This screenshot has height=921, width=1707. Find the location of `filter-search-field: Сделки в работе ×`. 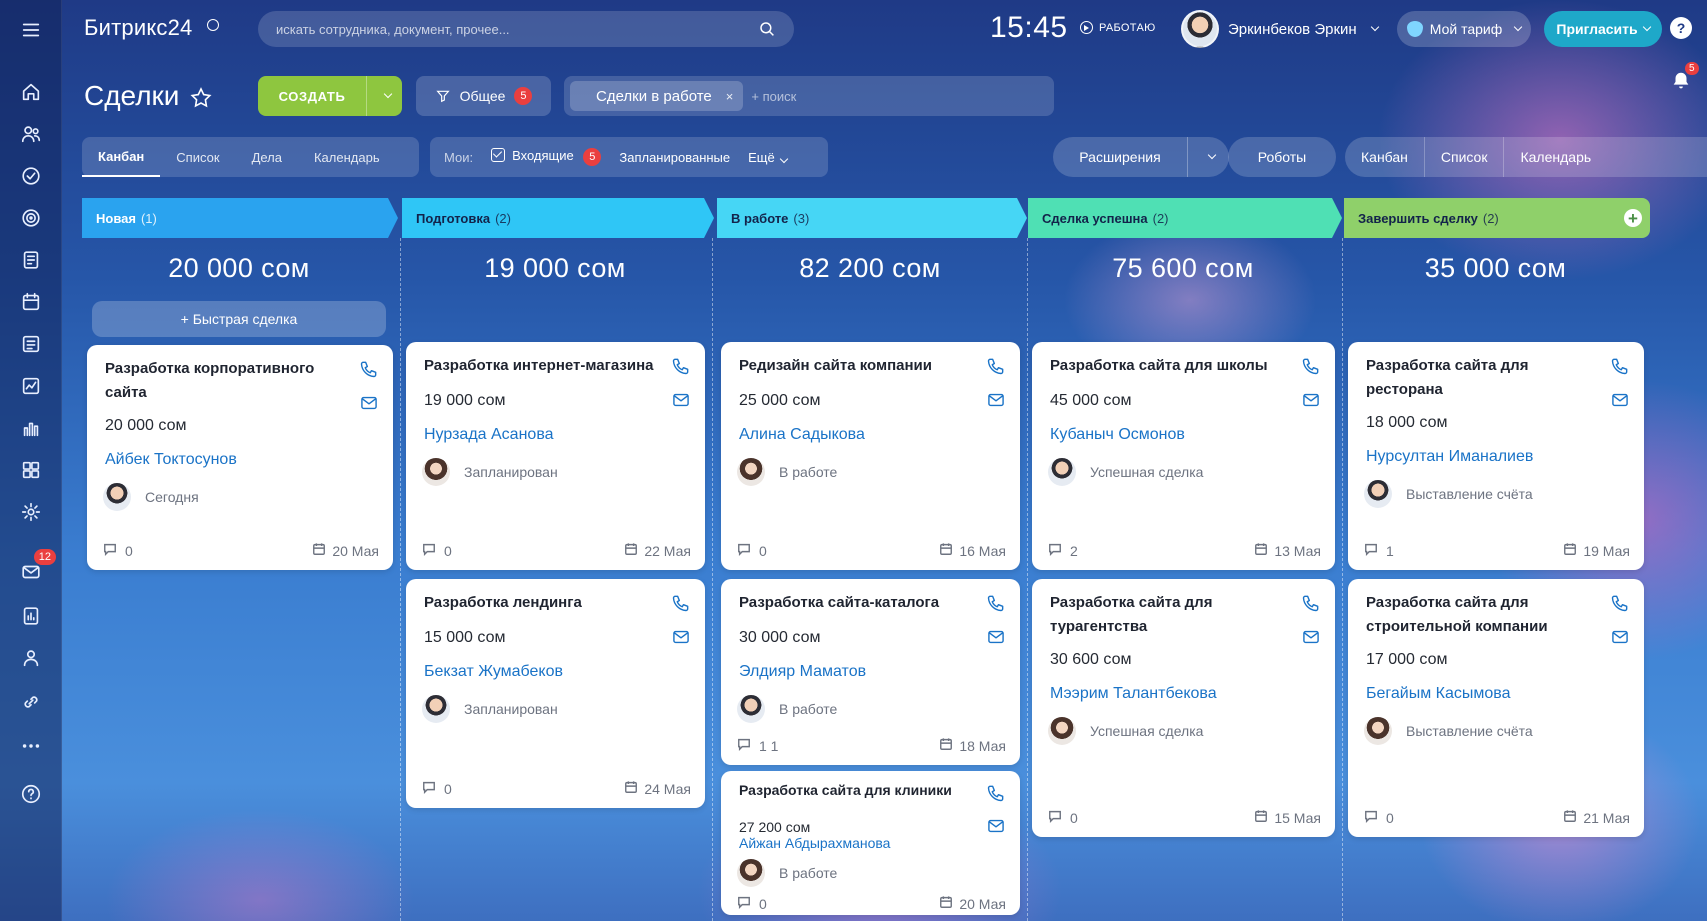

filter-search-field: Сделки в работе × is located at coordinates (809, 96).